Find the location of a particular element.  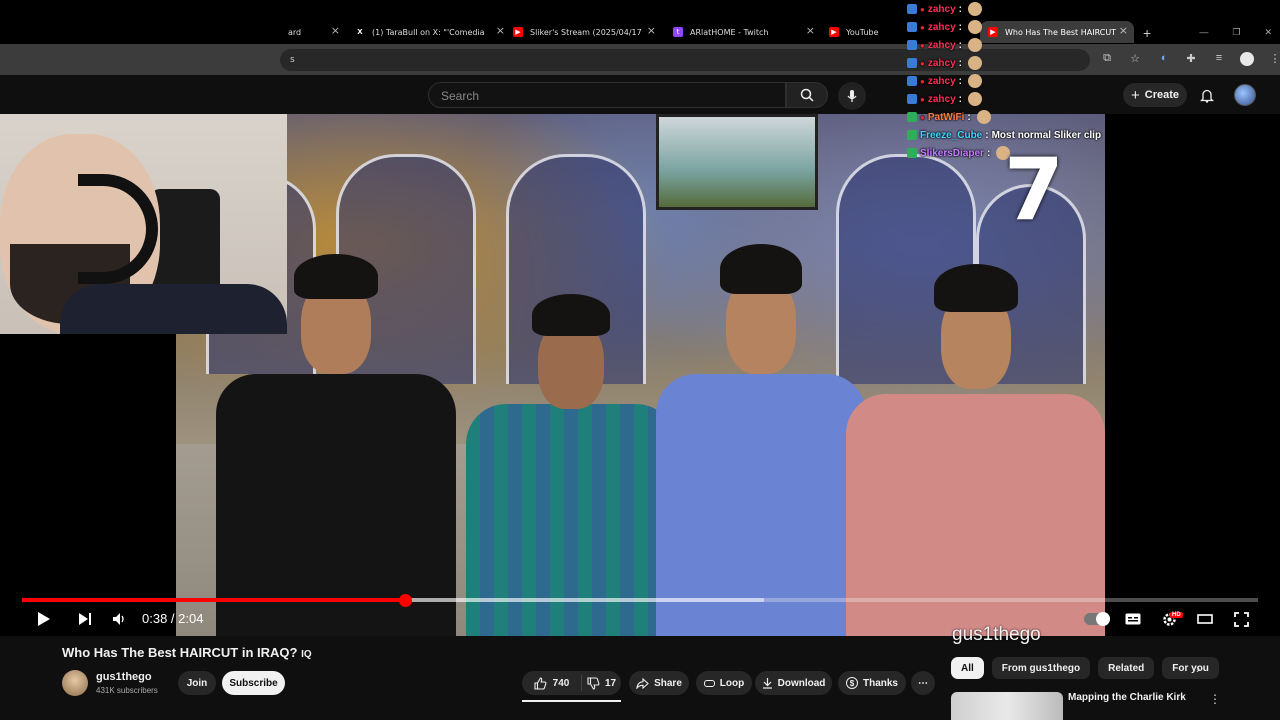

recommendation-chips: All From gus1thego Related For you is located at coordinates (1085, 668).